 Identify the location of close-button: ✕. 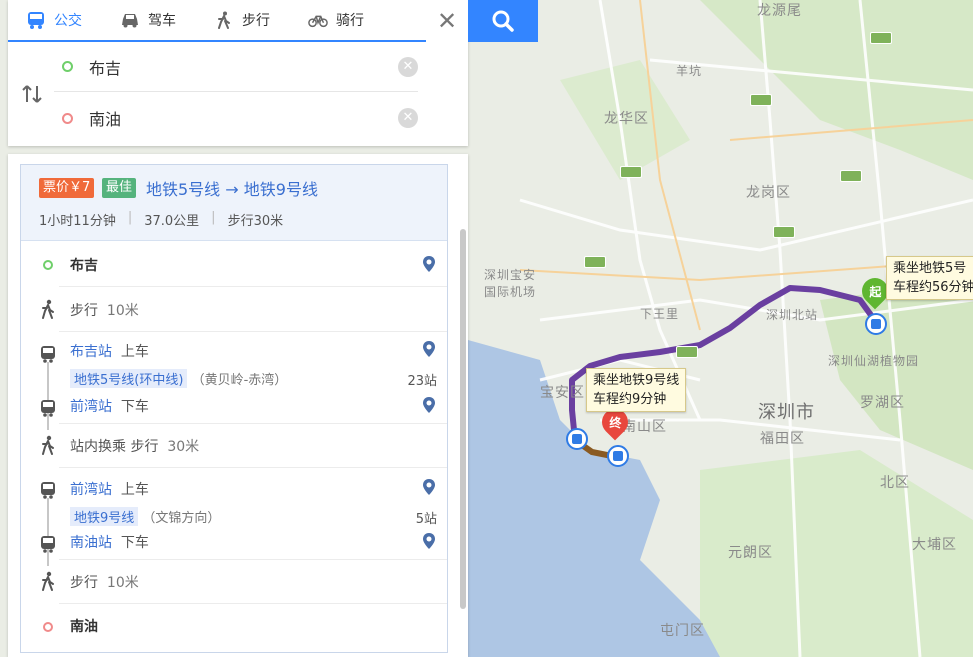
(447, 21).